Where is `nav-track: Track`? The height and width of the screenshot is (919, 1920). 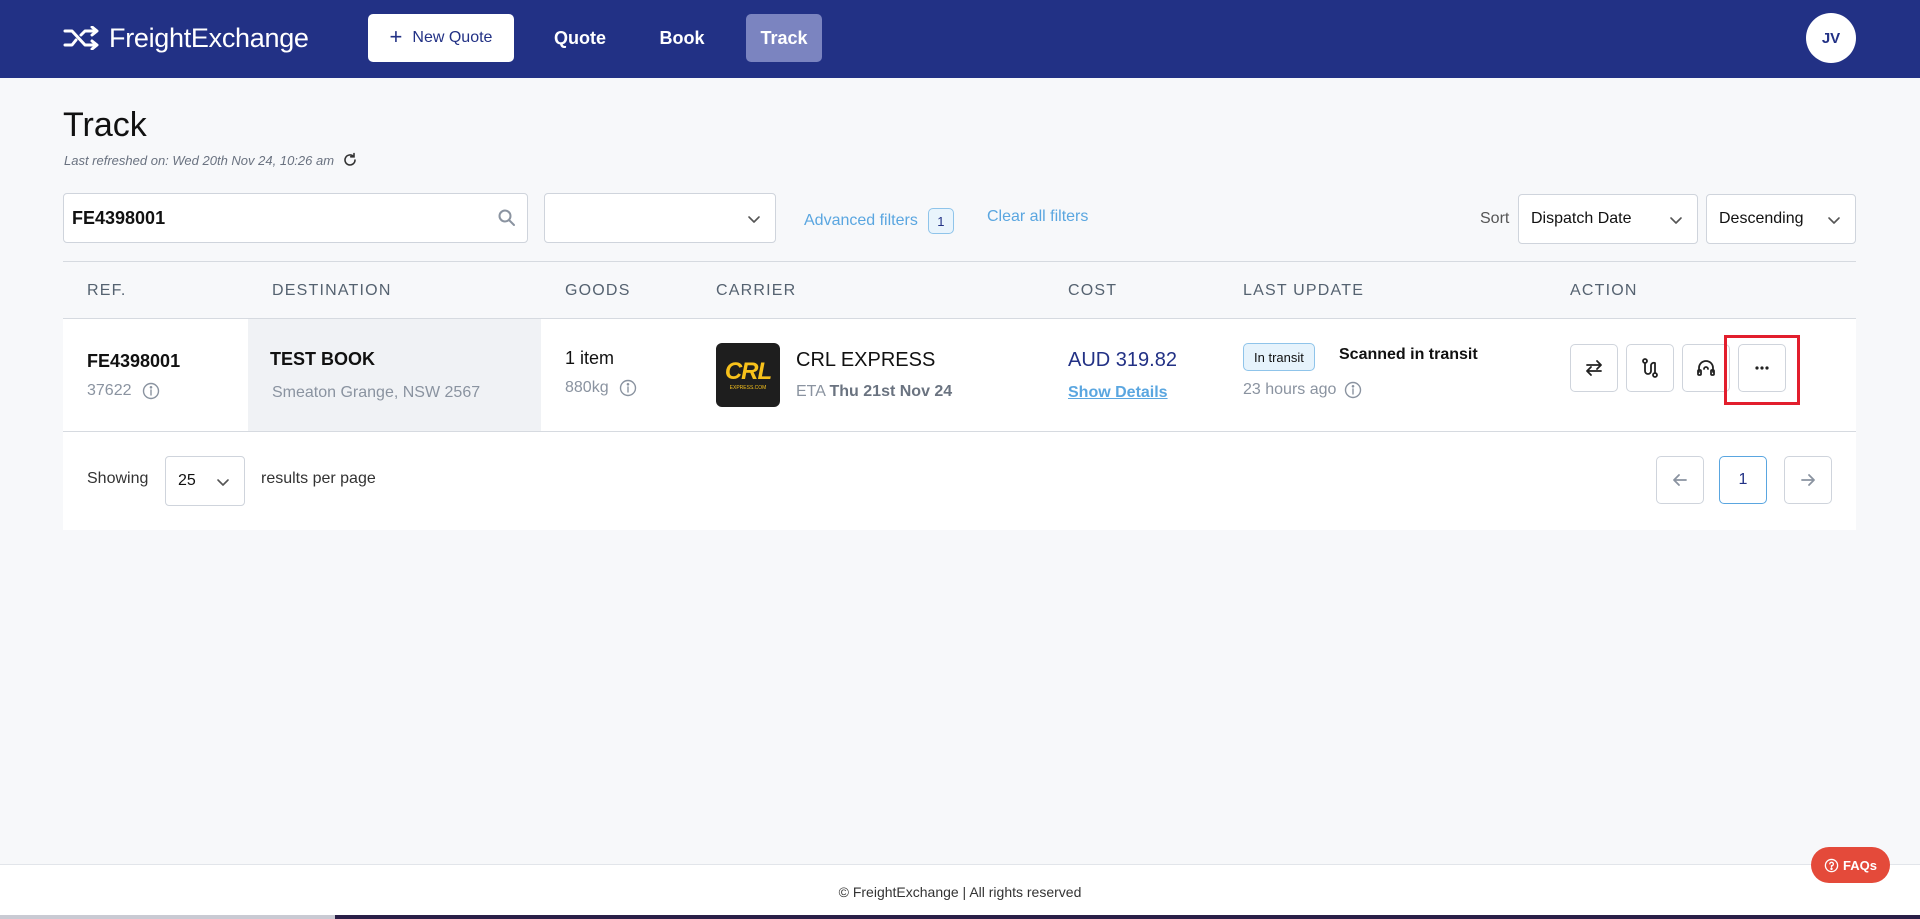
nav-track: Track is located at coordinates (784, 38).